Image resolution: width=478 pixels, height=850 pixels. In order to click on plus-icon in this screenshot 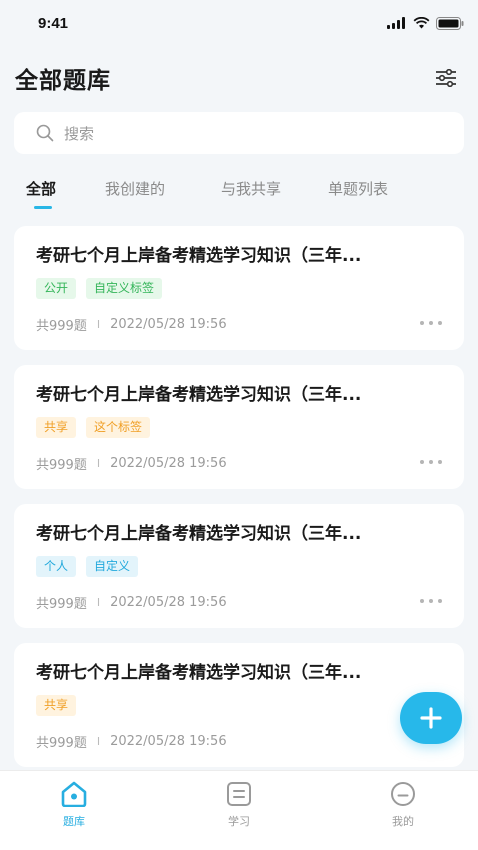, I will do `click(431, 718)`.